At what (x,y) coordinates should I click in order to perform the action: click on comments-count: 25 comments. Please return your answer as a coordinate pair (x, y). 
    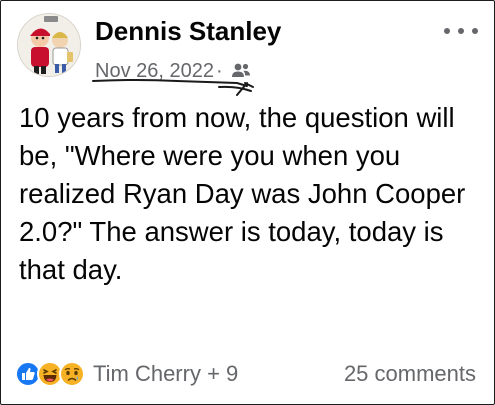
    Looking at the image, I should click on (410, 374).